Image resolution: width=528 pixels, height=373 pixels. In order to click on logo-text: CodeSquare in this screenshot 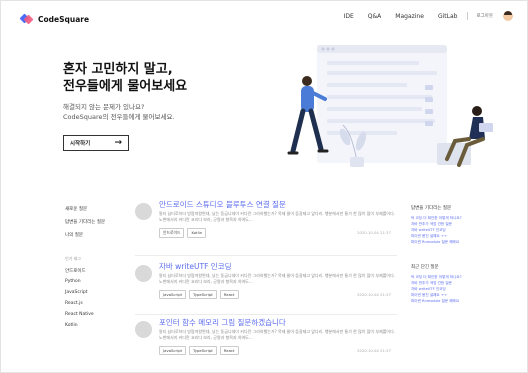, I will do `click(64, 19)`.